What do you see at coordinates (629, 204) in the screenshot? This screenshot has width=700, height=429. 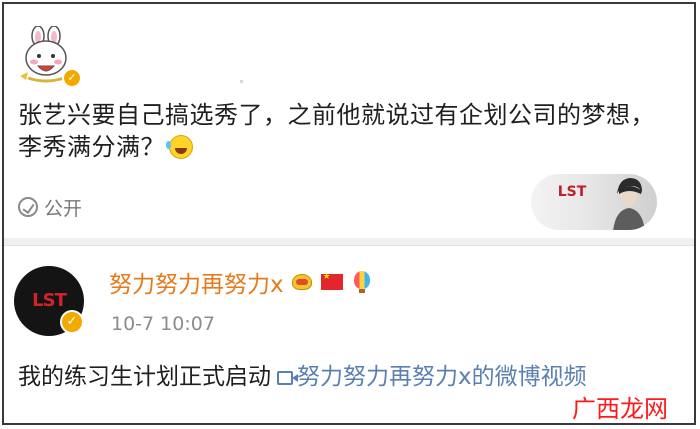 I see `thumbnail-person-image` at bounding box center [629, 204].